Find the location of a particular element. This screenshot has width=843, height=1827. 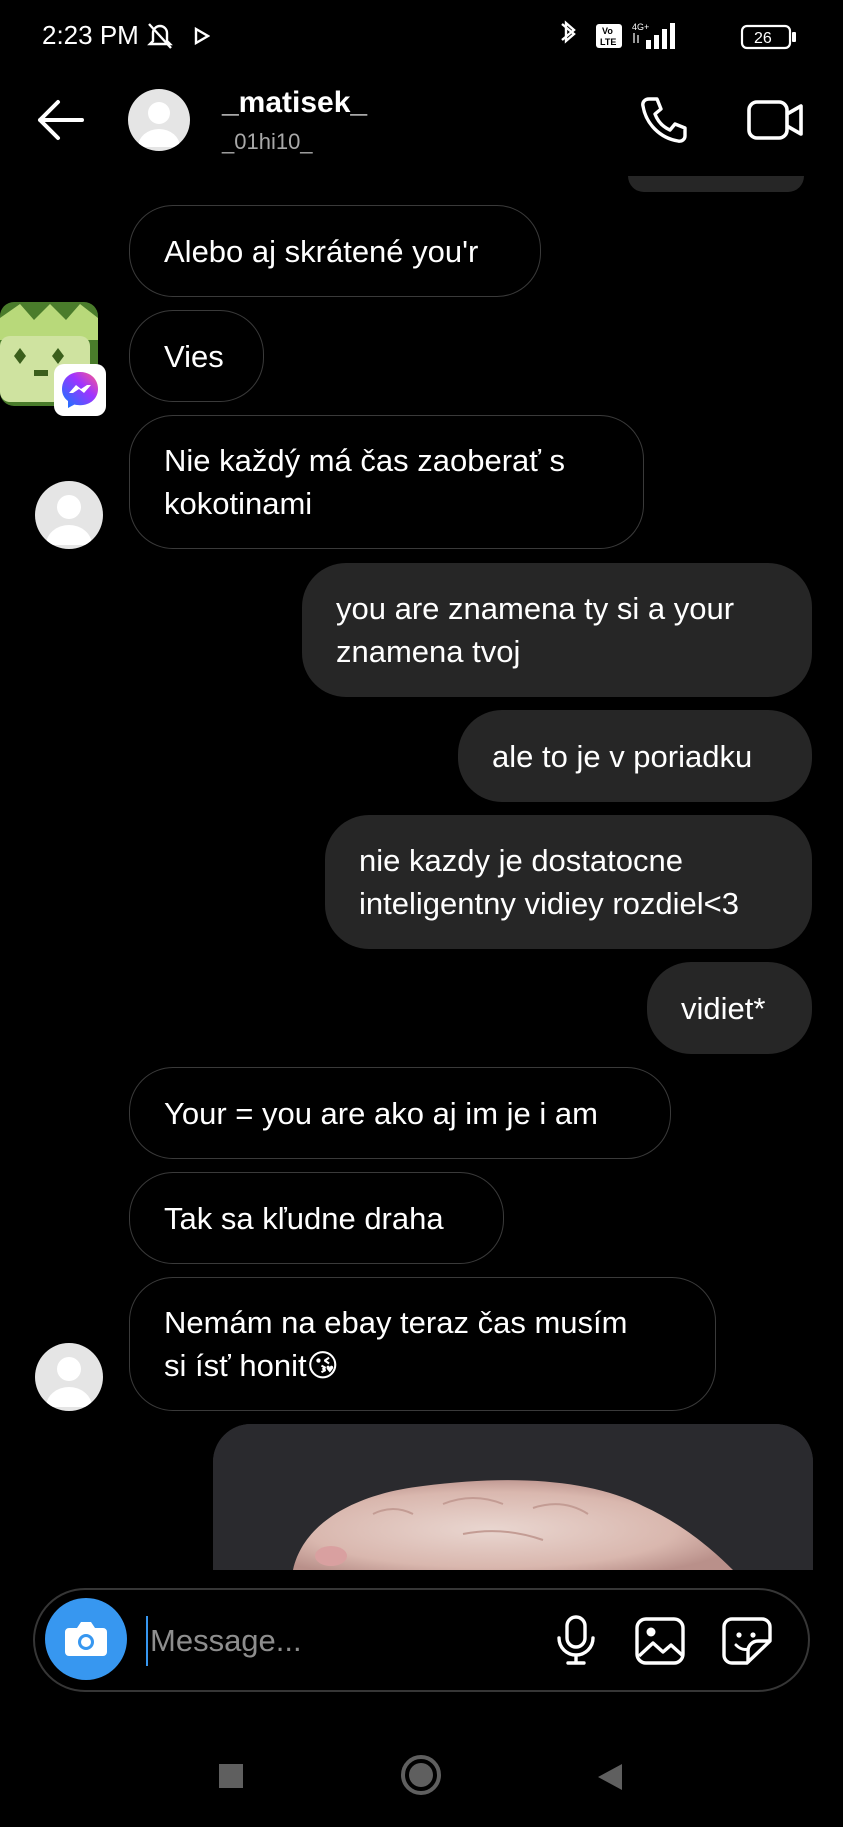

muted-bell-icon is located at coordinates (160, 36).